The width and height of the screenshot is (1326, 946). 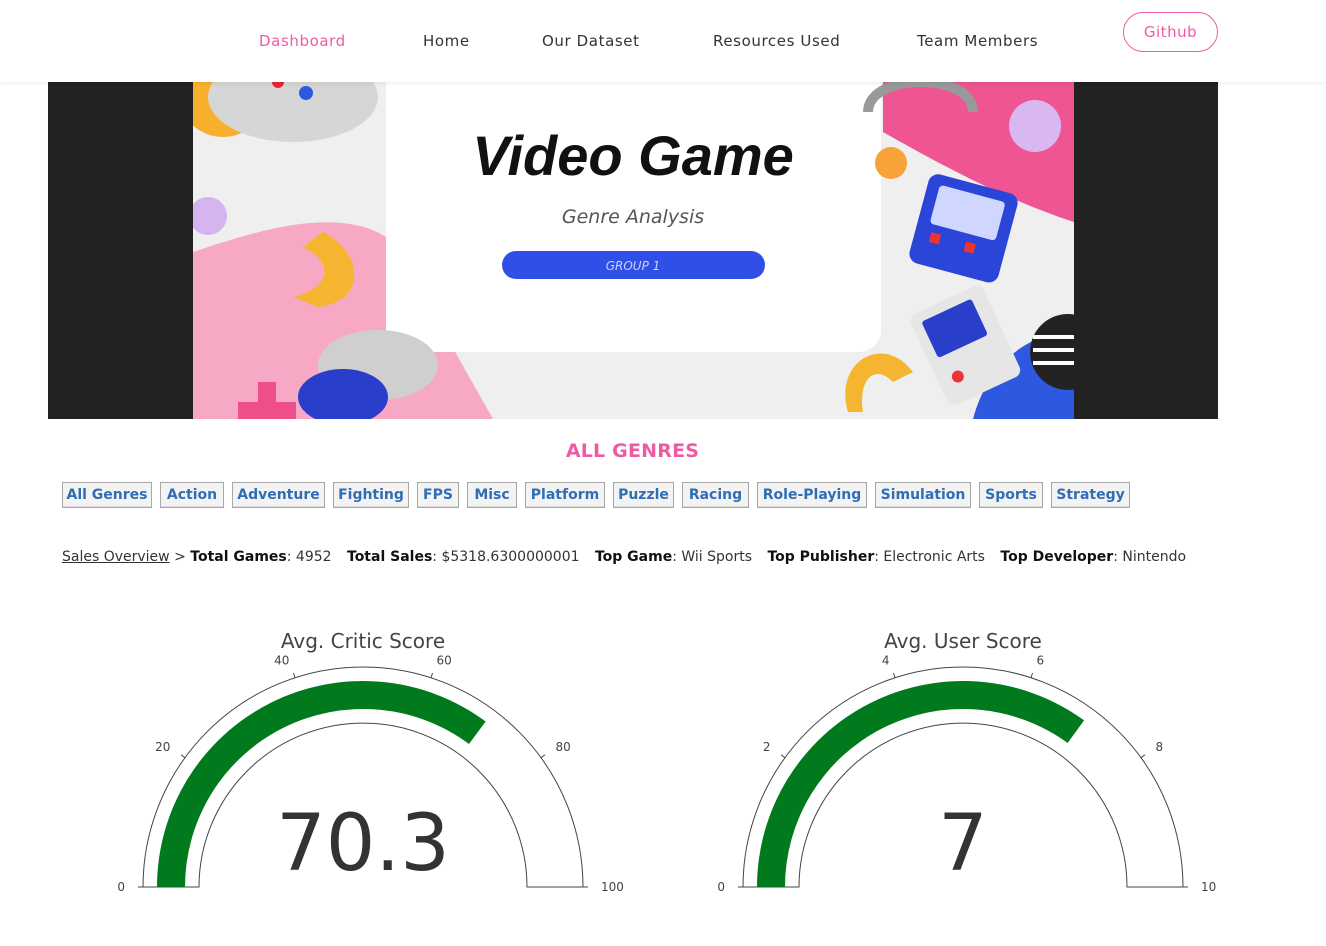 What do you see at coordinates (1170, 32) in the screenshot?
I see `github-button: Github` at bounding box center [1170, 32].